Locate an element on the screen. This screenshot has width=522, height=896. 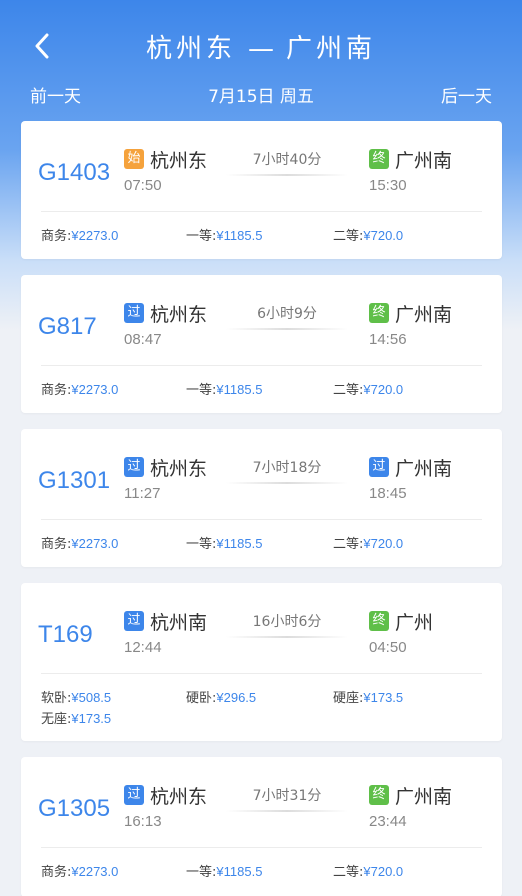
arrival: 终广州南 23:44 is located at coordinates (410, 806).